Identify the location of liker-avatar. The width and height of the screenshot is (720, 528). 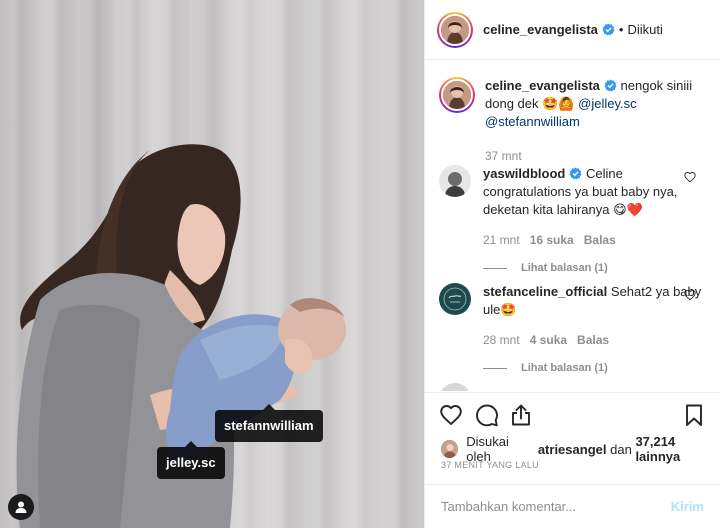
(450, 449).